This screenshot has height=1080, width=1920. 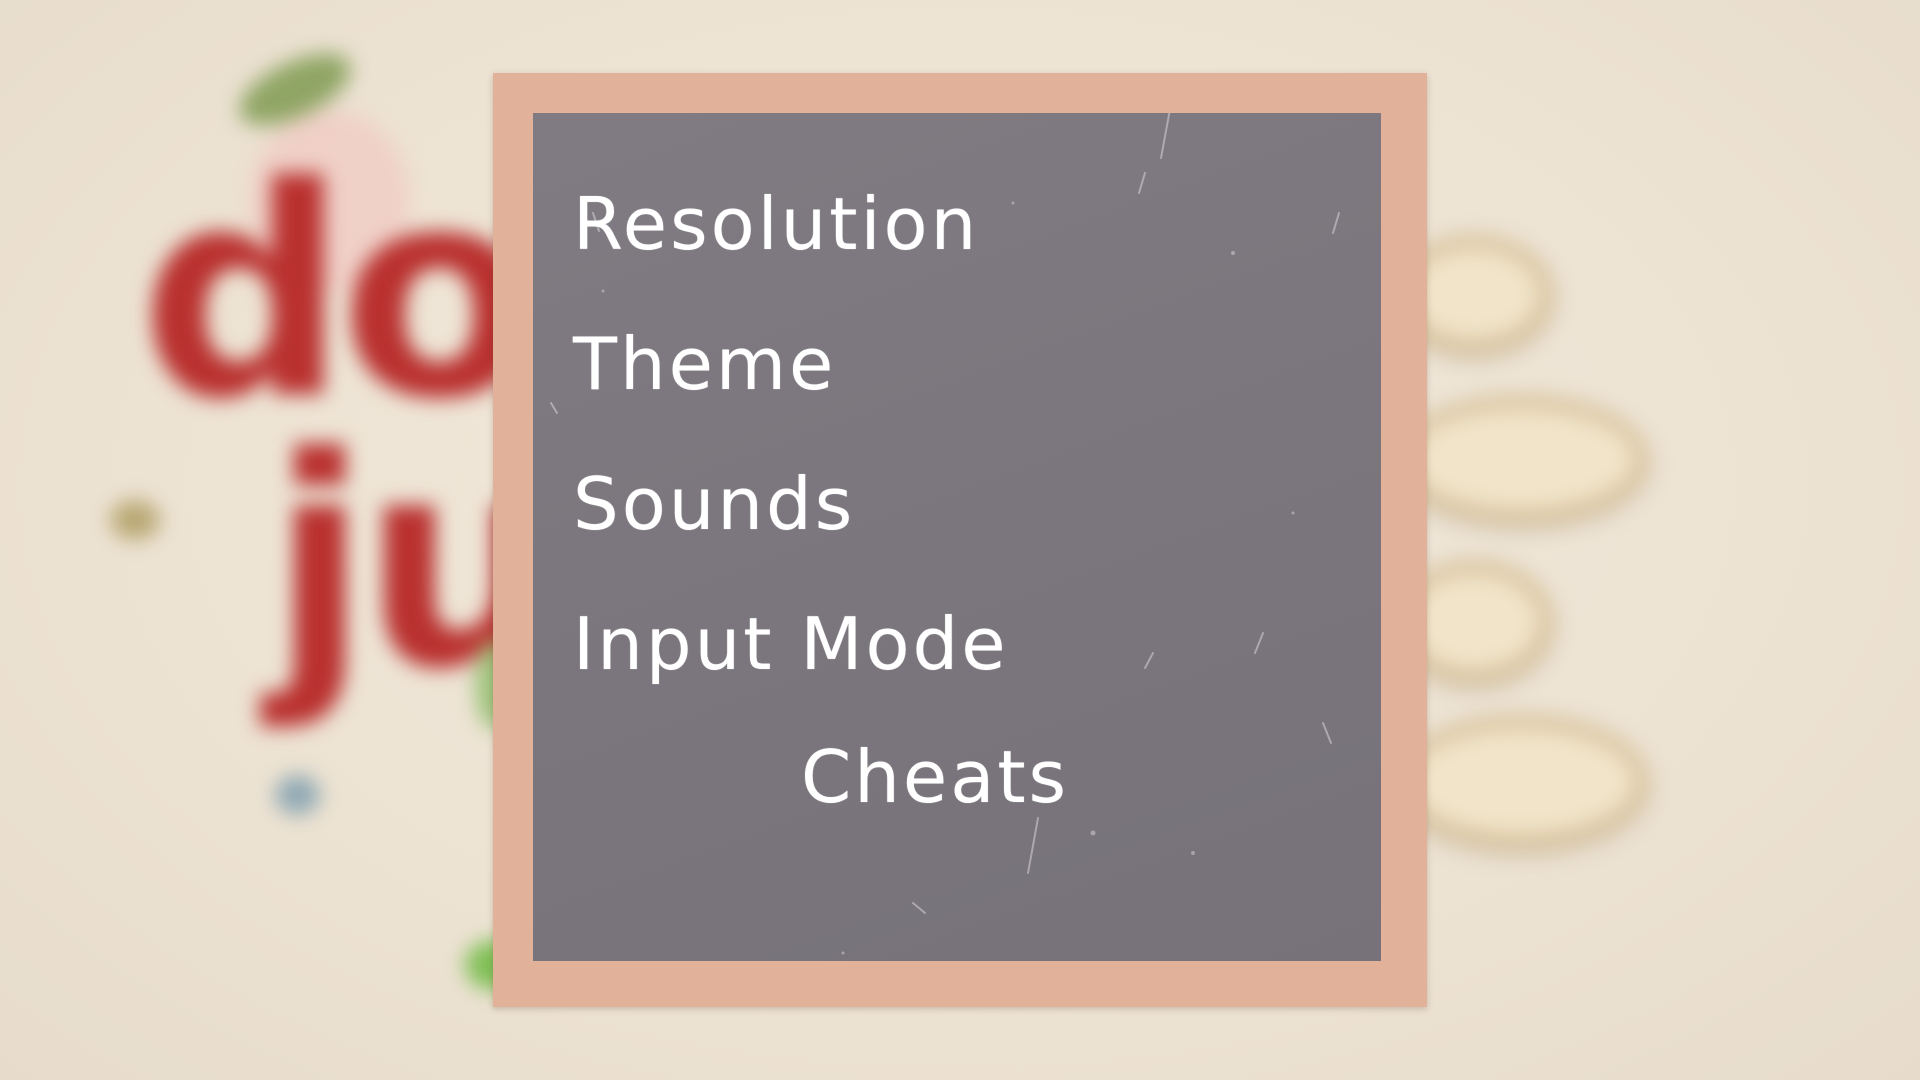 What do you see at coordinates (791, 644) in the screenshot?
I see `menu-item-input-mode: Input Mode` at bounding box center [791, 644].